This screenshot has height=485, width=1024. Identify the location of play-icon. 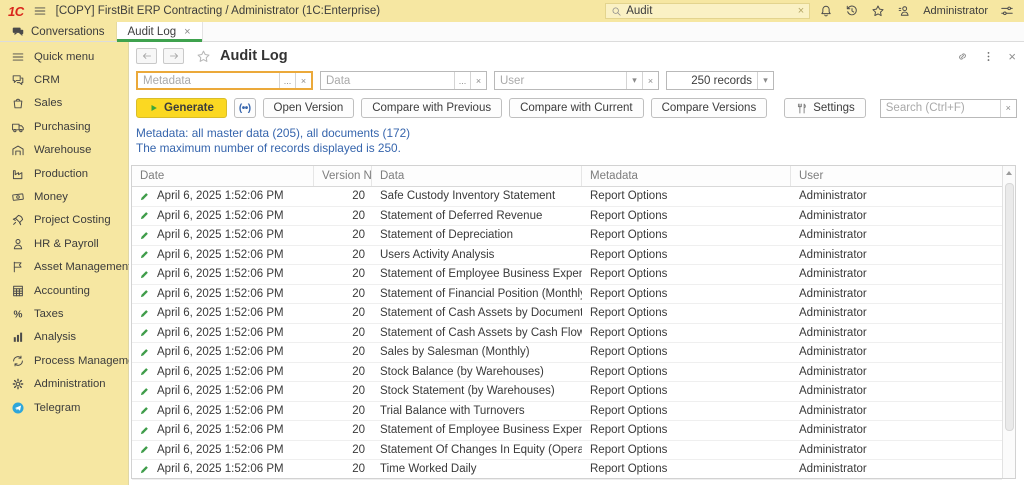
(154, 108).